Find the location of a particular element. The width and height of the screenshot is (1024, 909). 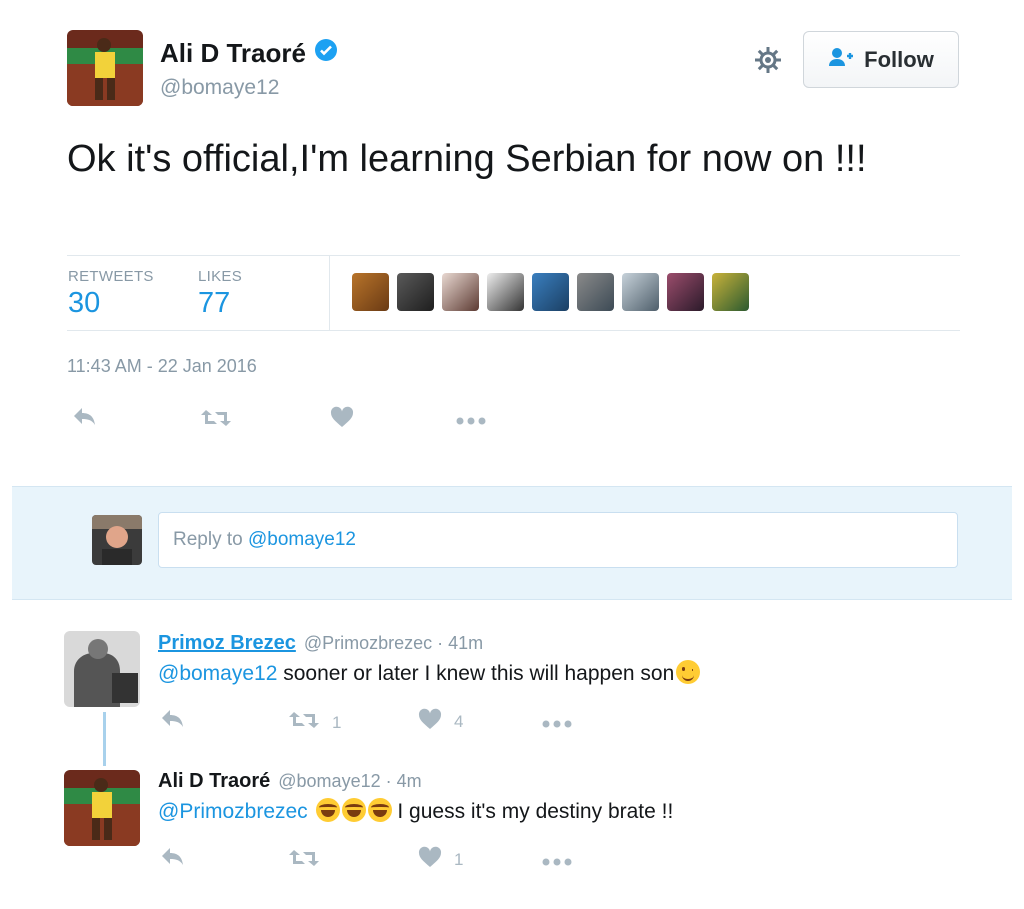

reply-meta: @bomaye12 · 4m is located at coordinates (350, 781).